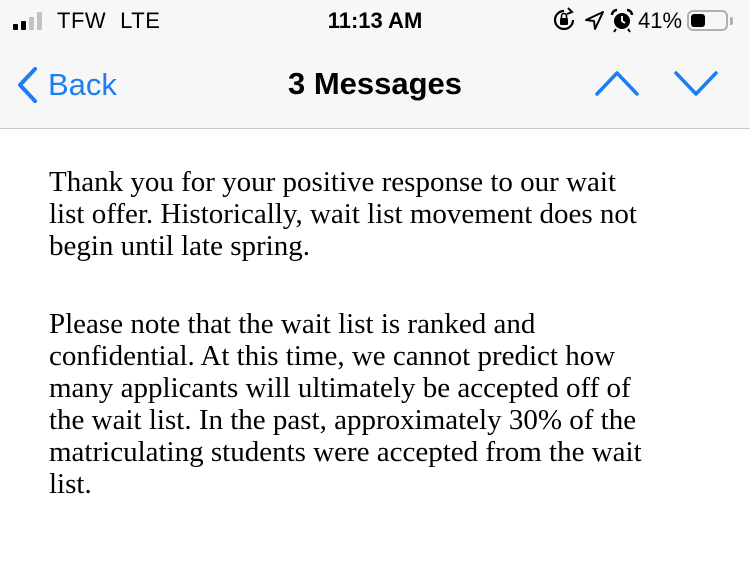 The width and height of the screenshot is (750, 585). What do you see at coordinates (731, 21) in the screenshot?
I see `battery-cap` at bounding box center [731, 21].